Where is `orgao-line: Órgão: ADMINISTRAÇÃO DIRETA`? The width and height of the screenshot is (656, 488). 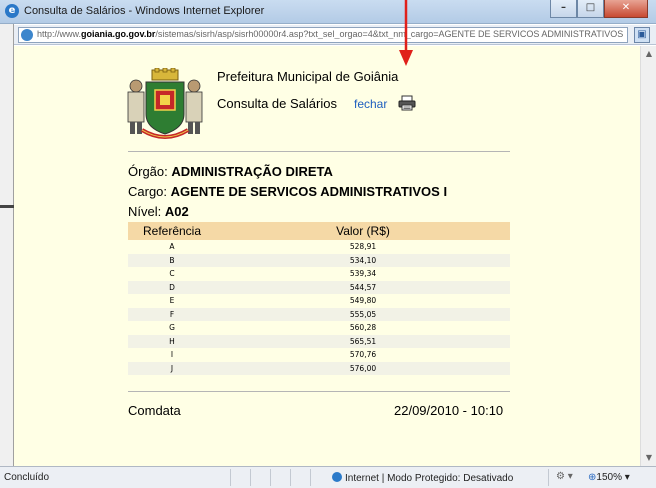 orgao-line: Órgão: ADMINISTRAÇÃO DIRETA is located at coordinates (230, 171).